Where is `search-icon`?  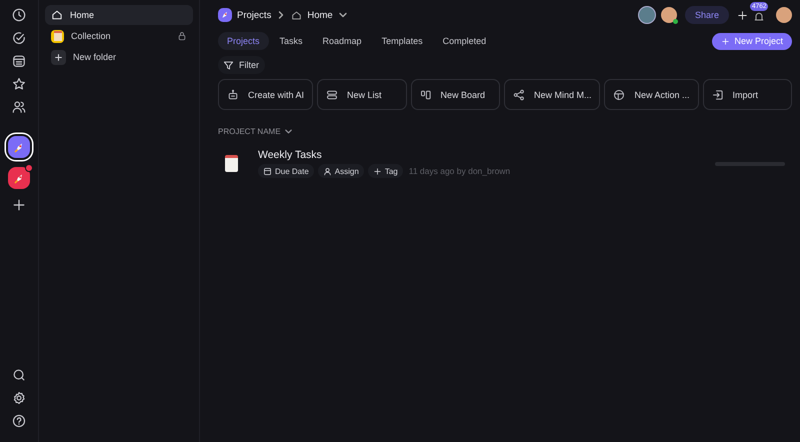
search-icon is located at coordinates (19, 375).